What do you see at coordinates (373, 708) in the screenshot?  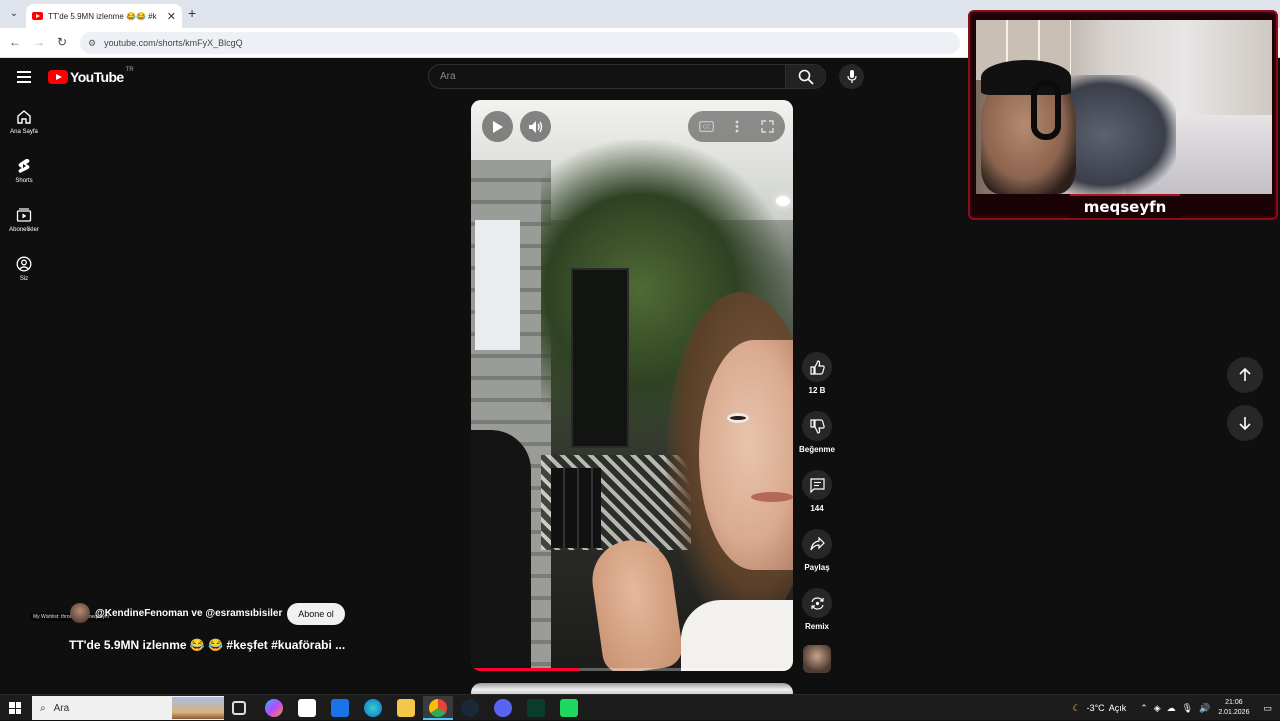 I see `edge-icon` at bounding box center [373, 708].